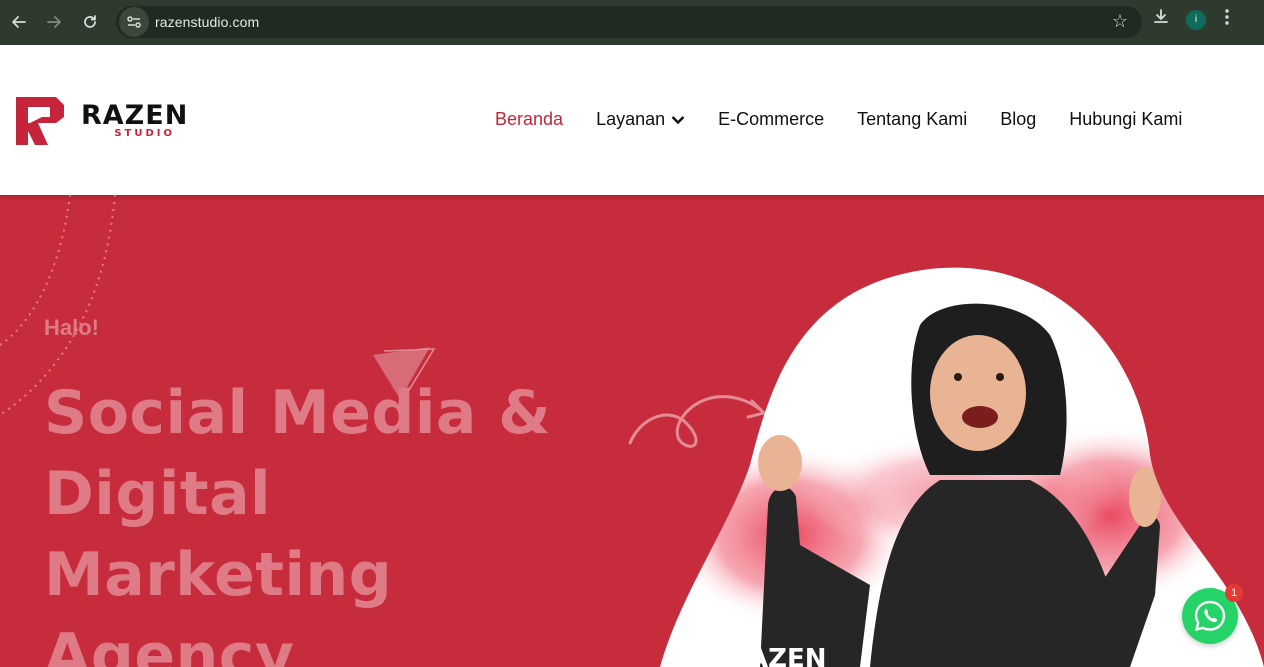 This screenshot has width=1264, height=667. I want to click on site-logo: RAZEN STUDIO, so click(102, 121).